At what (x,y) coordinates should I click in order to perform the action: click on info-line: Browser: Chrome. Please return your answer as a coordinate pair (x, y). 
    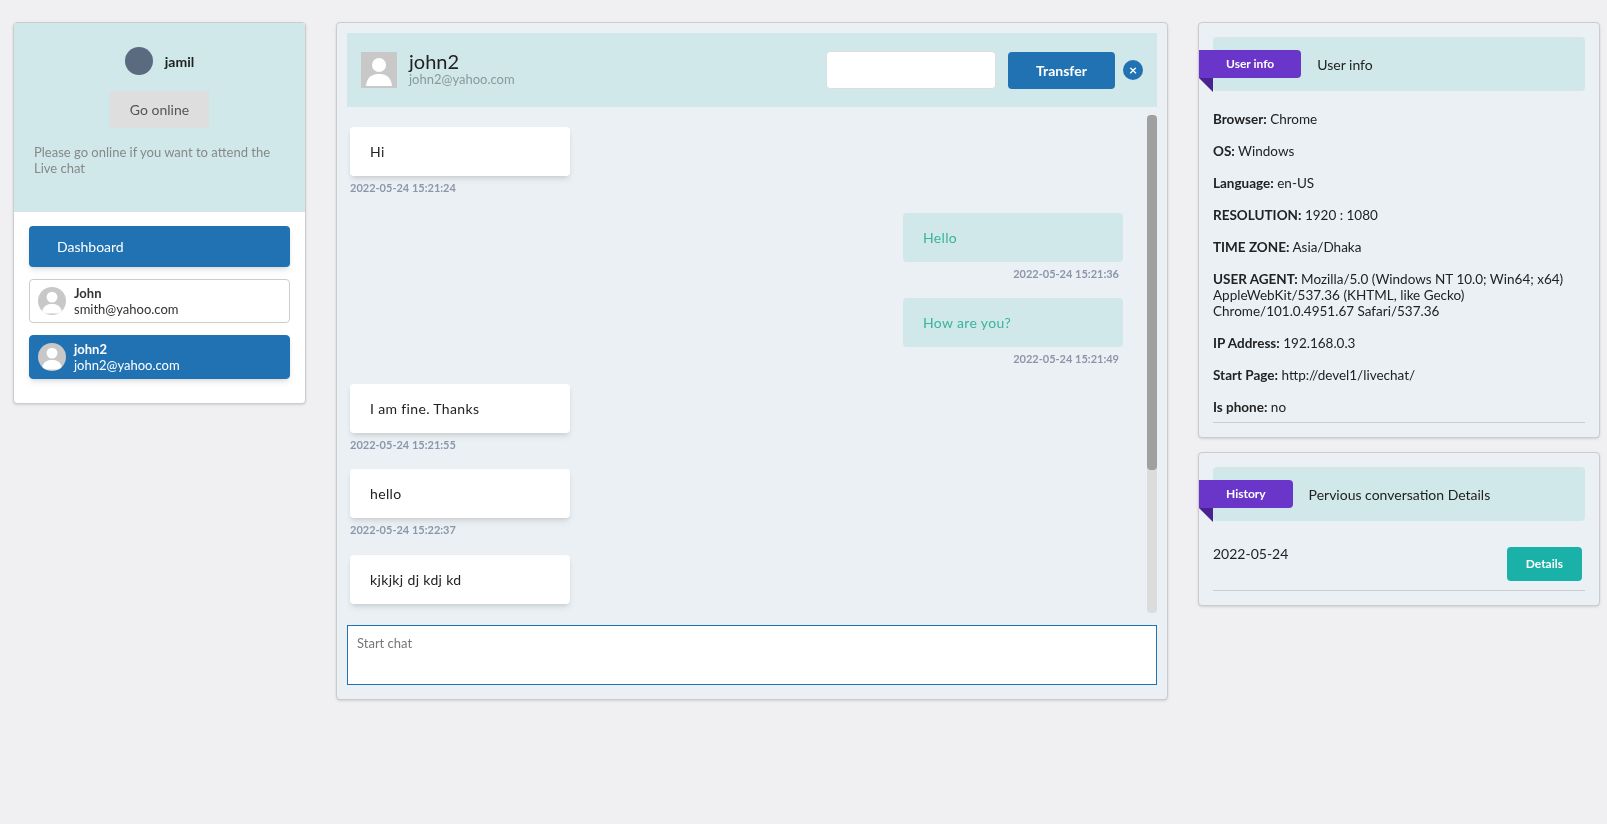
    Looking at the image, I should click on (1266, 119).